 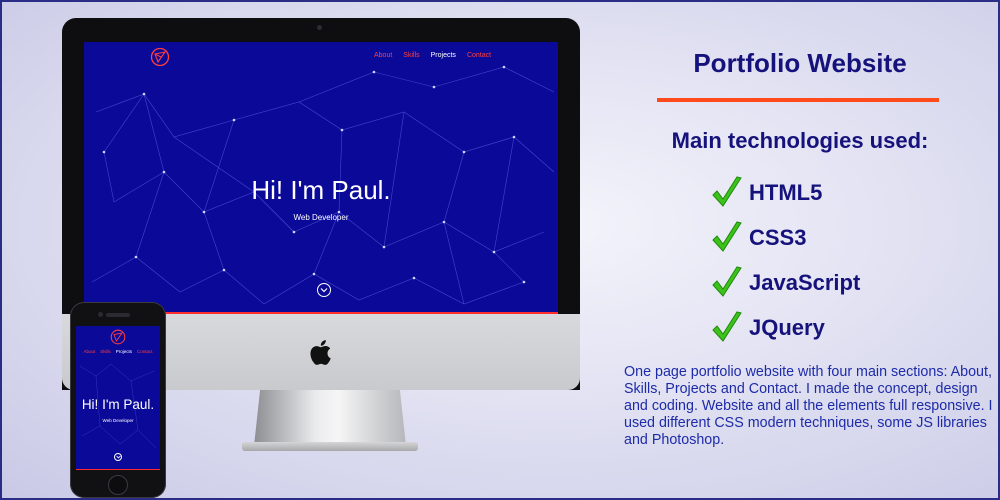 I want to click on mobile-nav-skills: Skills, so click(x=105, y=351).